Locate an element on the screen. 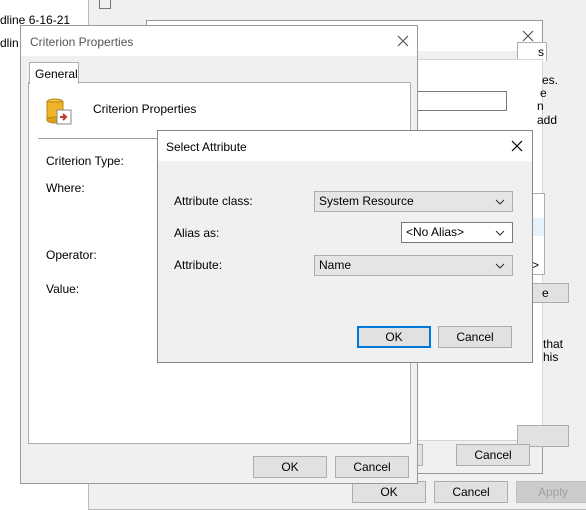 The height and width of the screenshot is (510, 586). alias-value: <No Alias> is located at coordinates (435, 232).